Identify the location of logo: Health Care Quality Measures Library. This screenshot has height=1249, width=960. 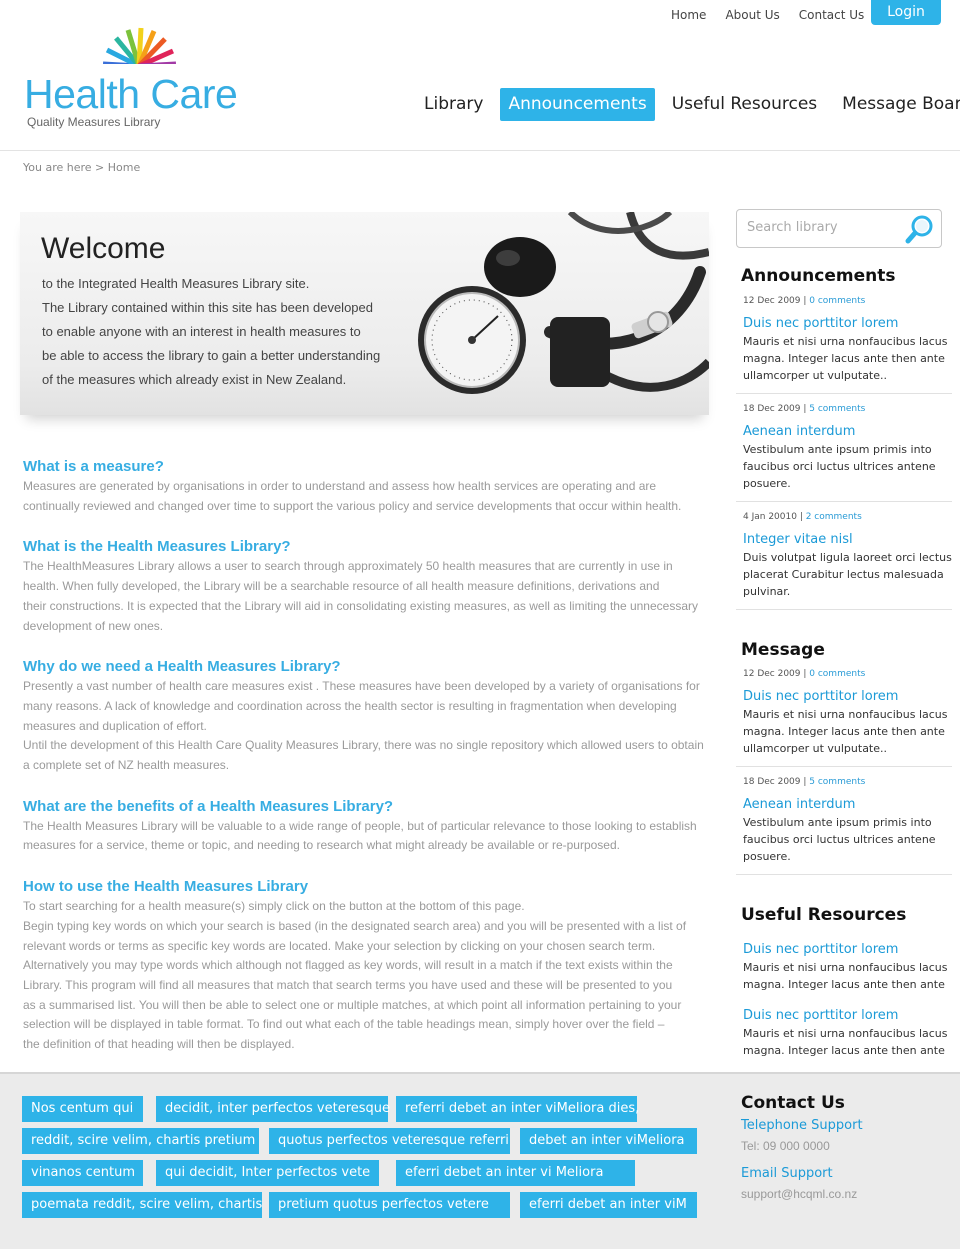
(144, 78).